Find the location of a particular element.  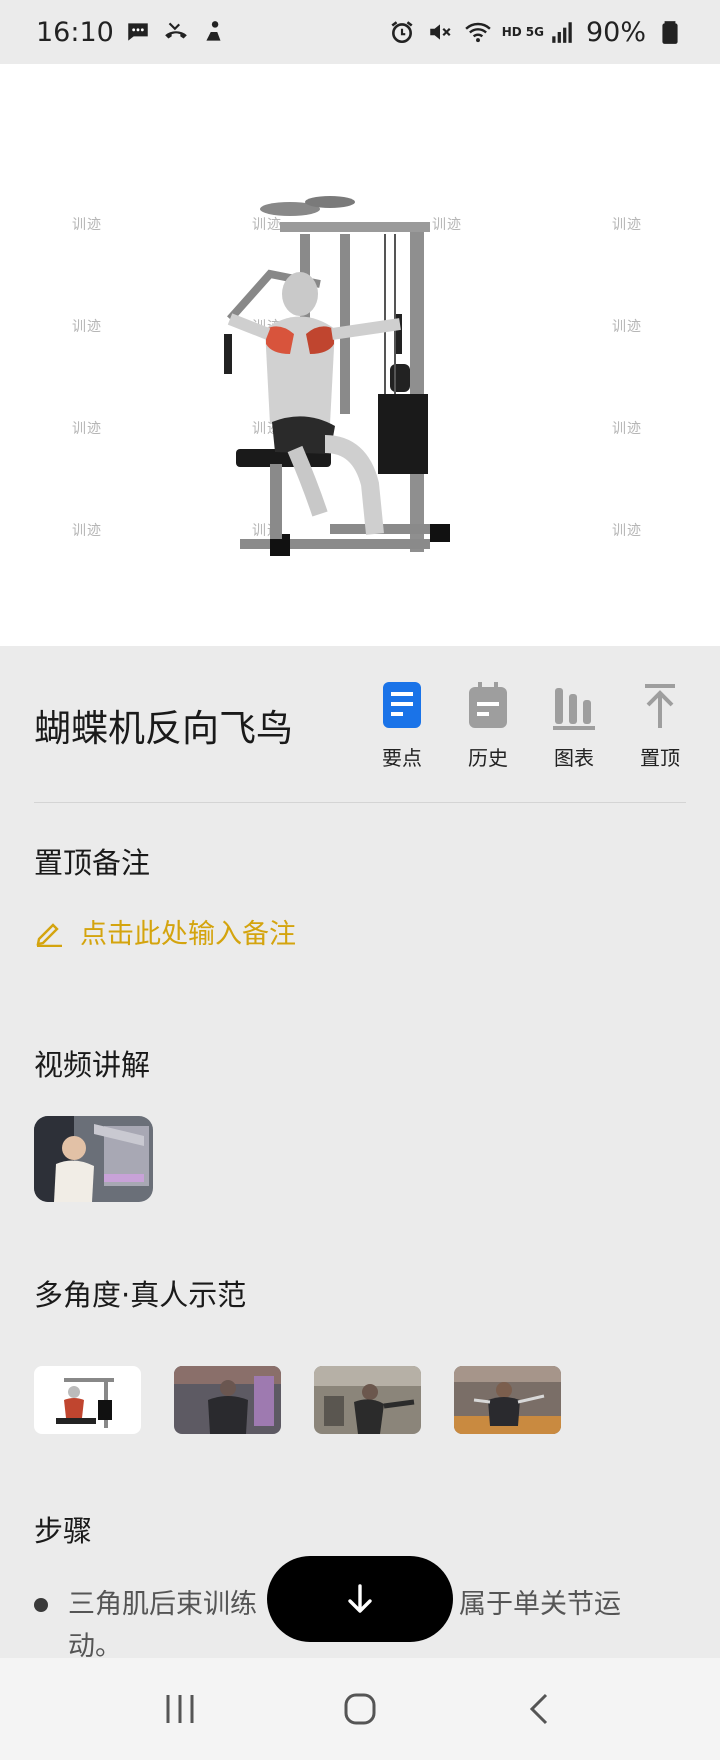

angle-thumbnail-front is located at coordinates (507, 1400).